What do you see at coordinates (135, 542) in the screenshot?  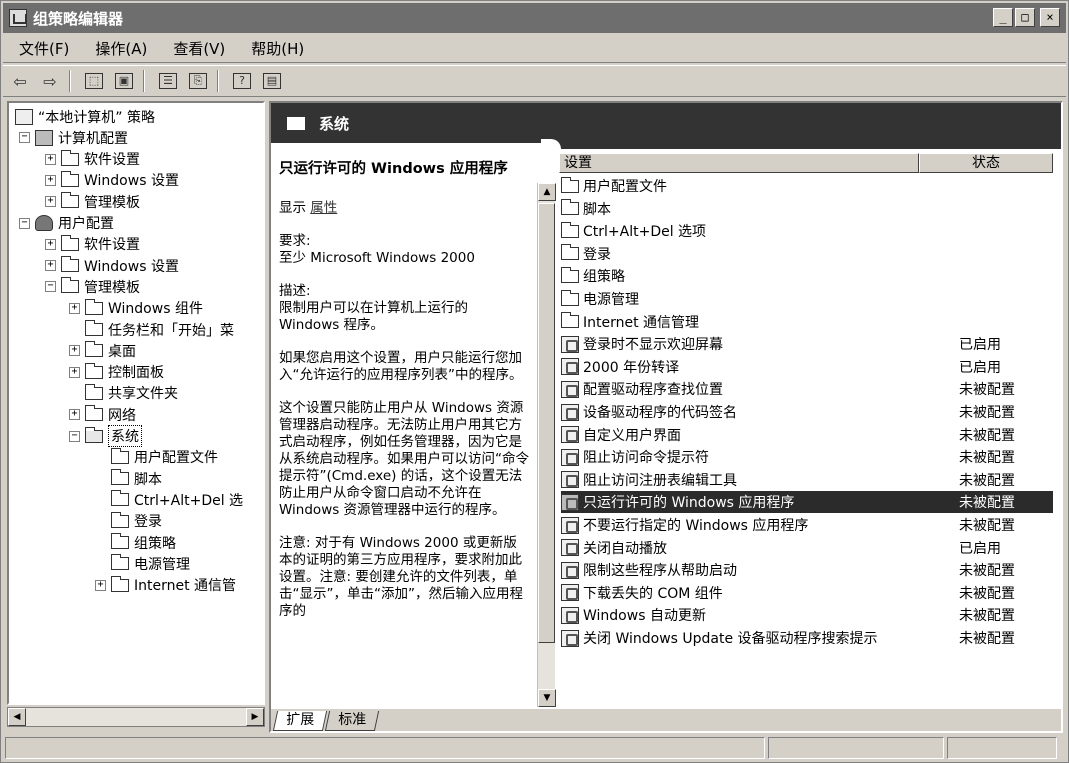 I see `tree-node: 组策略` at bounding box center [135, 542].